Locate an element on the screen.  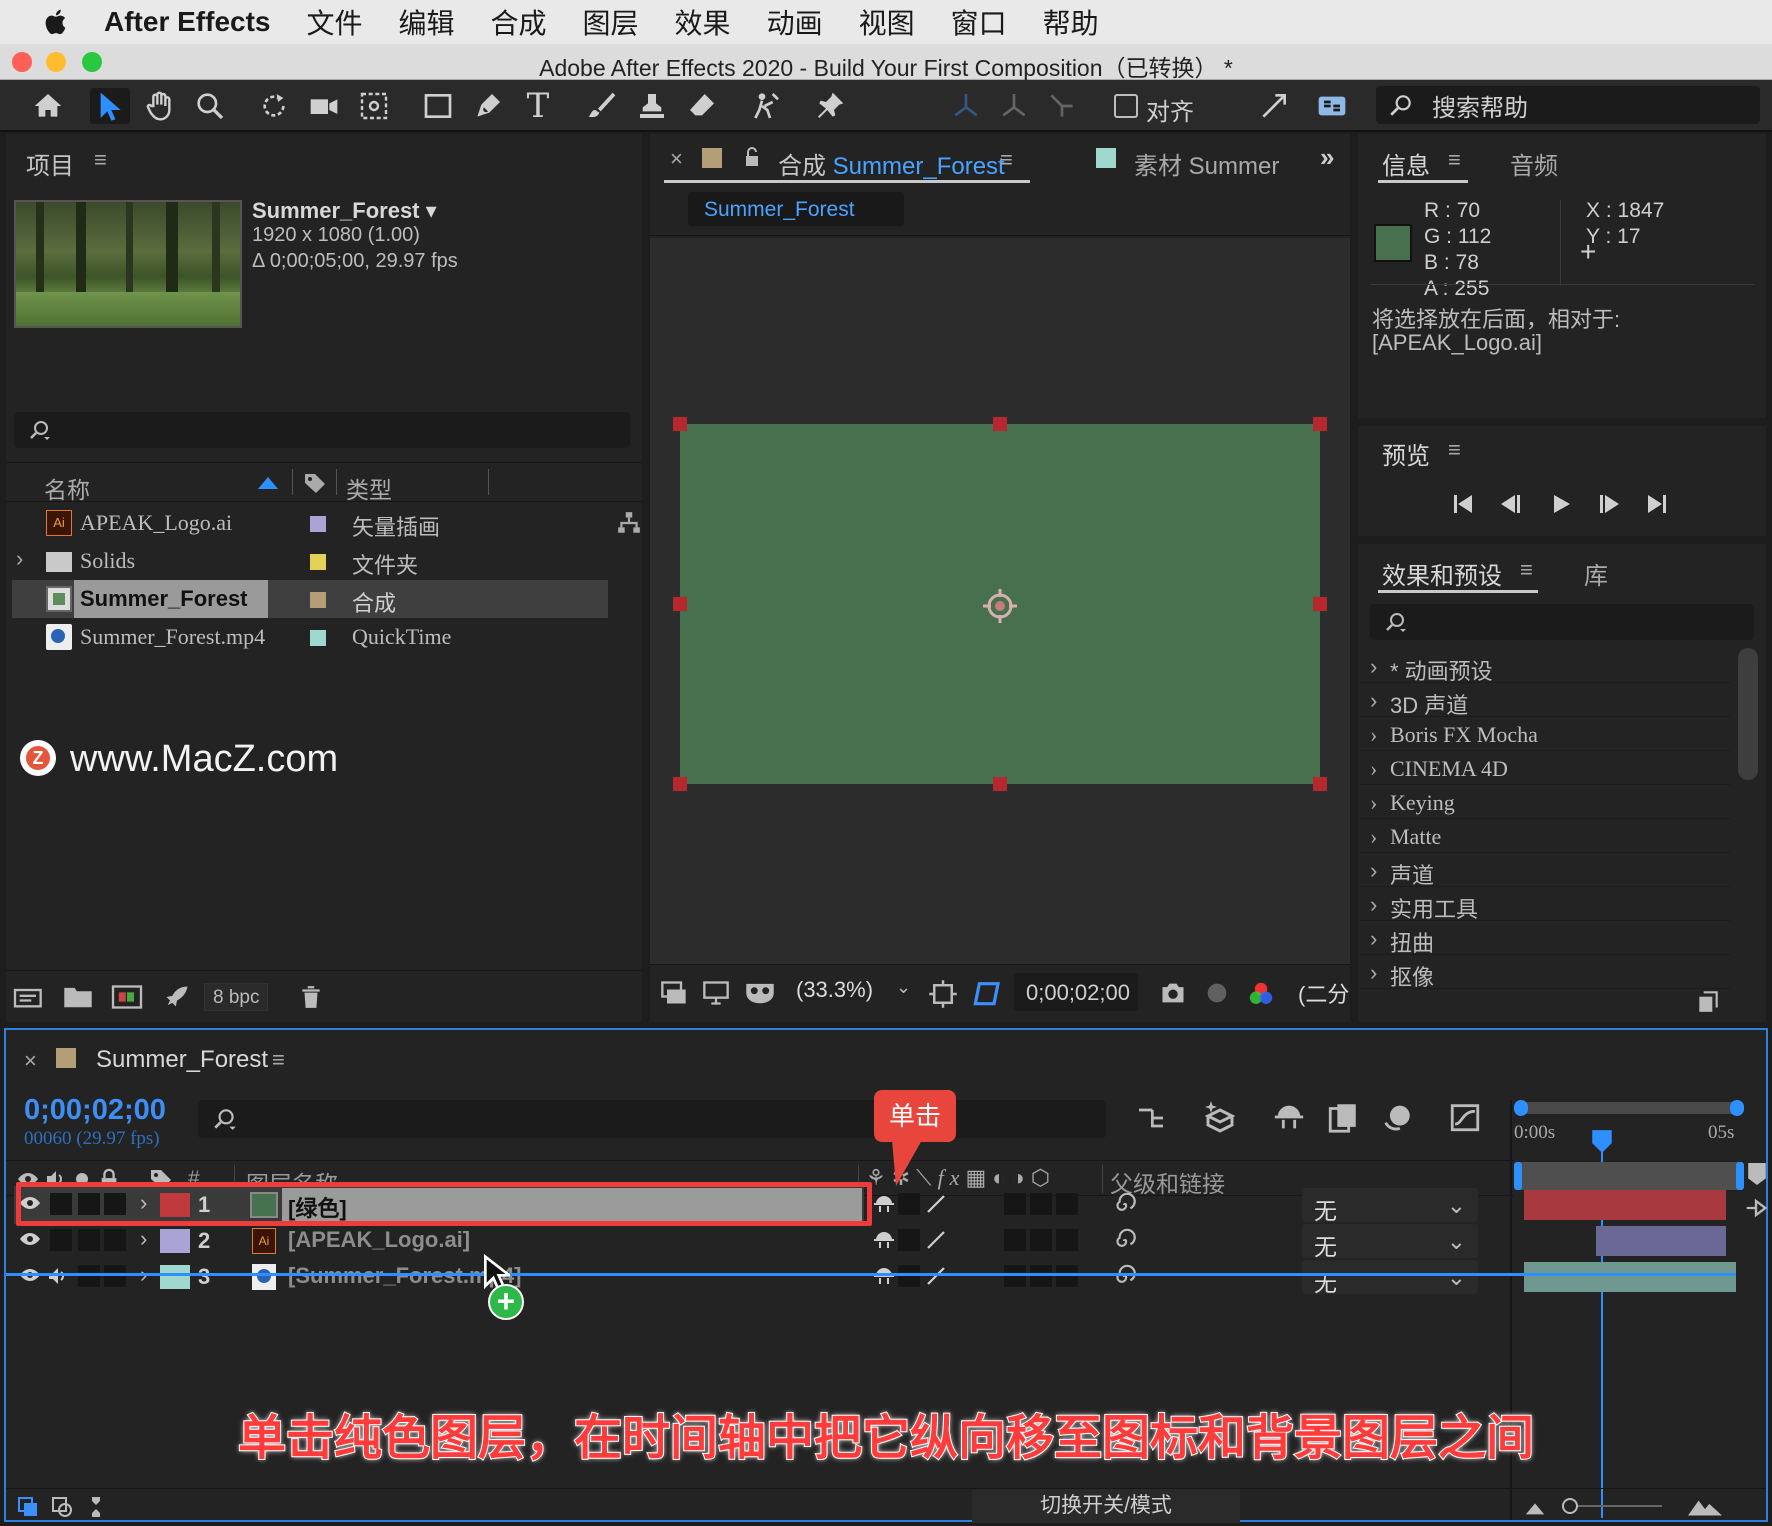
zoom-out-mountain-icon is located at coordinates (1535, 1507).